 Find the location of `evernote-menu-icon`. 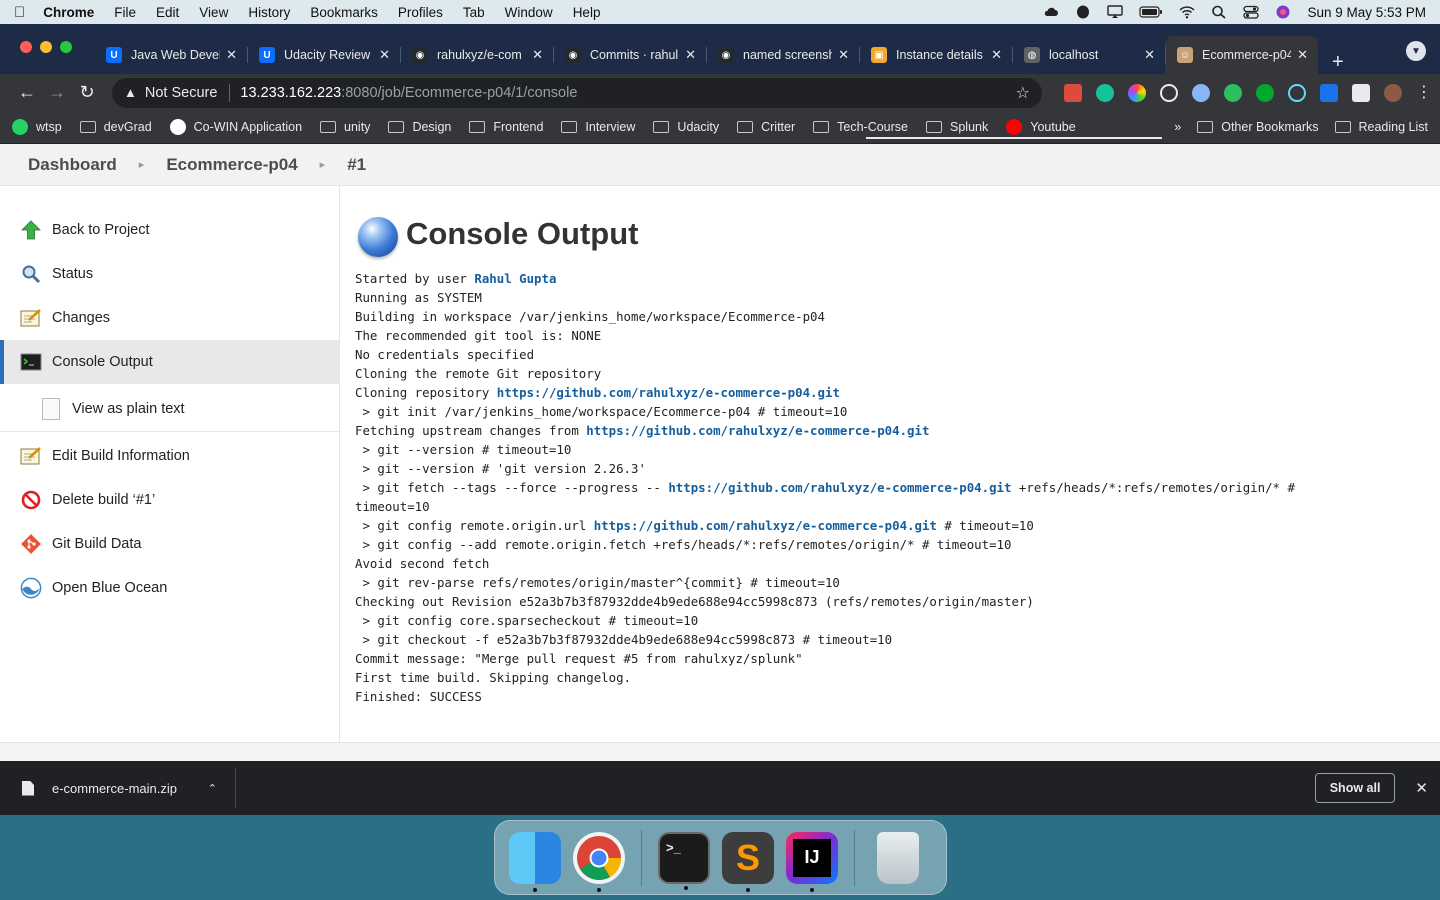

evernote-menu-icon is located at coordinates (1083, 12).